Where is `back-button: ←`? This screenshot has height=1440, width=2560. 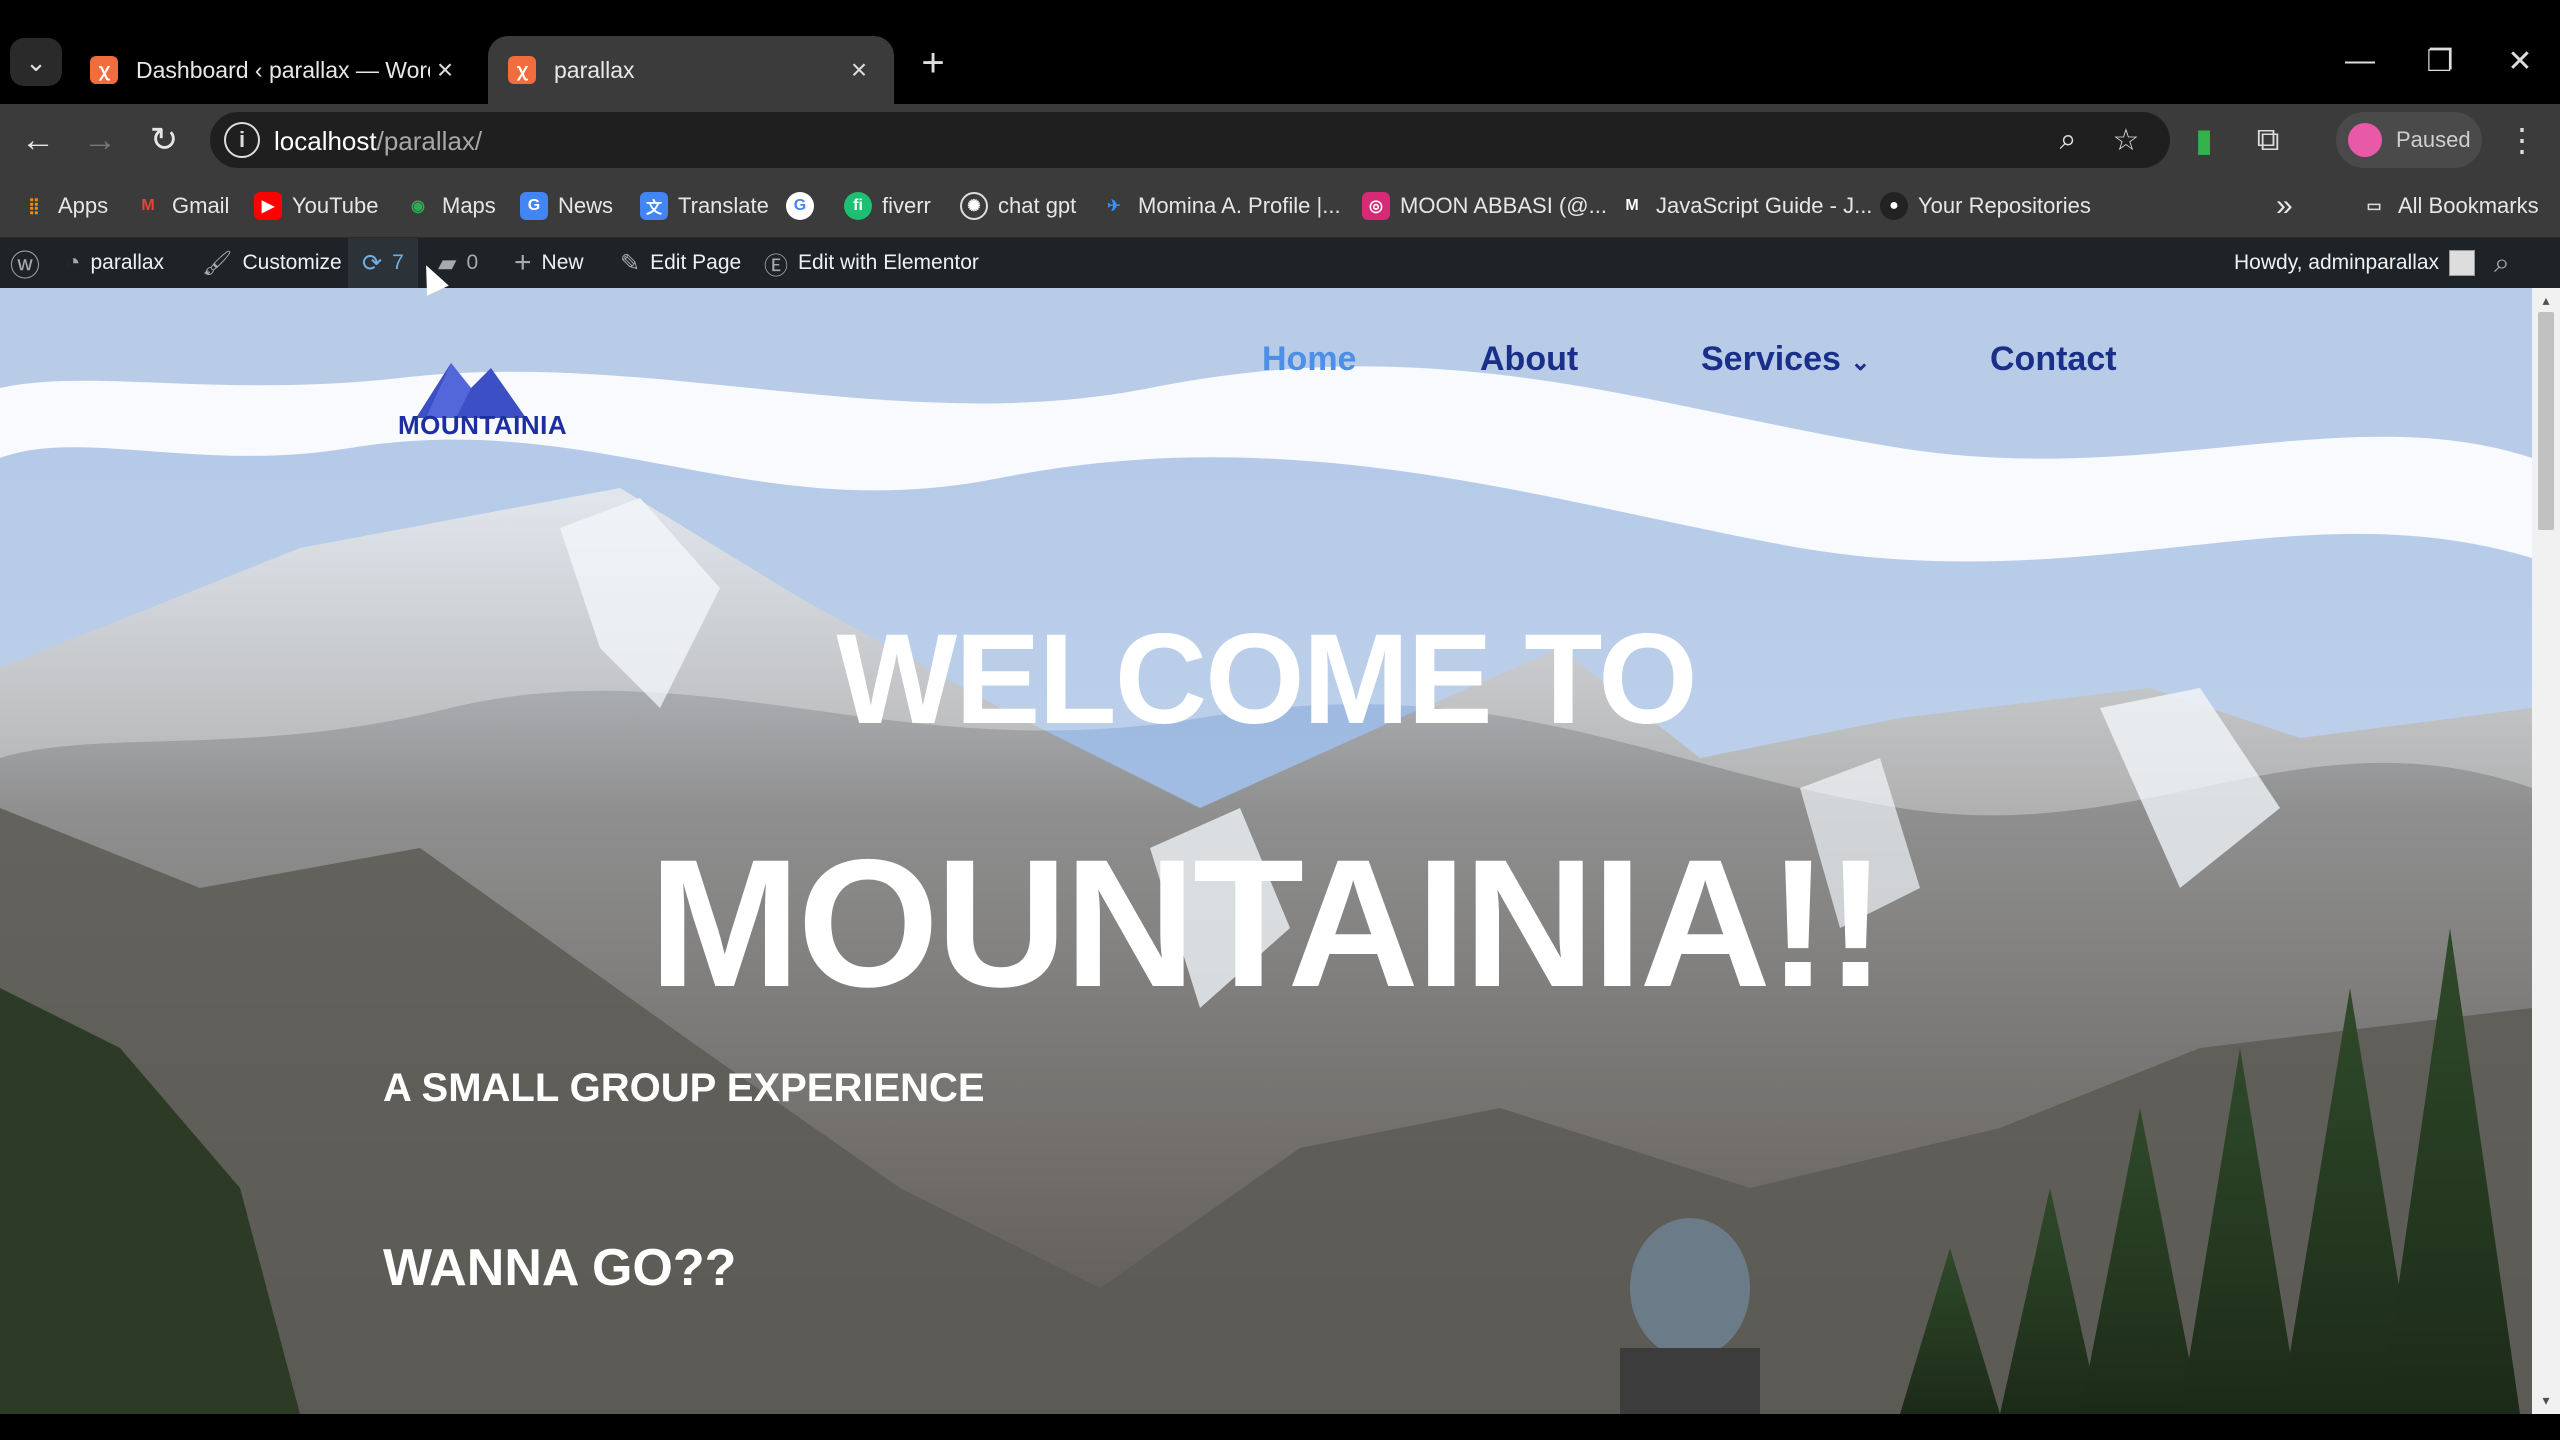
back-button: ← is located at coordinates (38, 140).